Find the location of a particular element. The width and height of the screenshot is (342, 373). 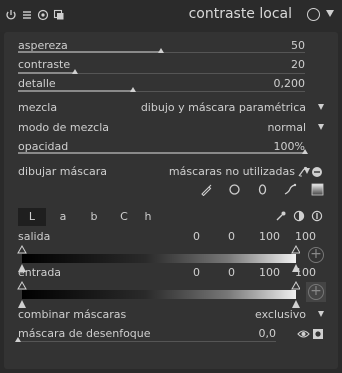

combo-label: combinar máscaras is located at coordinates (72, 314).